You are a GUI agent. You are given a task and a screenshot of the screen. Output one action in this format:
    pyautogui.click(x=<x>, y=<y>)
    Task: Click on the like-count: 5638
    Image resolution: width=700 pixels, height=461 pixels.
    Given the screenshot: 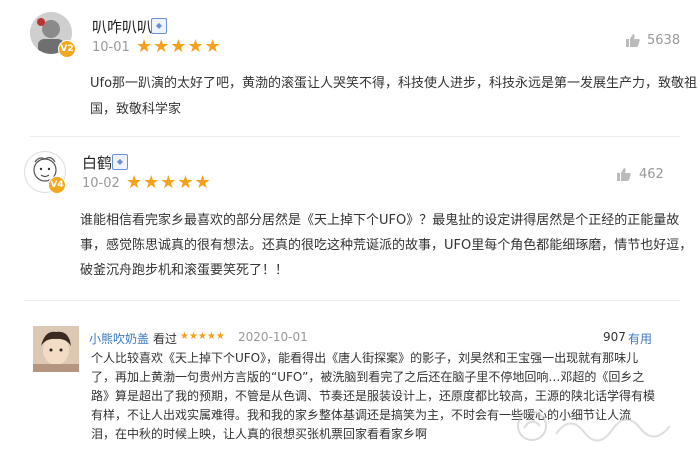 What is the action you would take?
    pyautogui.click(x=664, y=40)
    